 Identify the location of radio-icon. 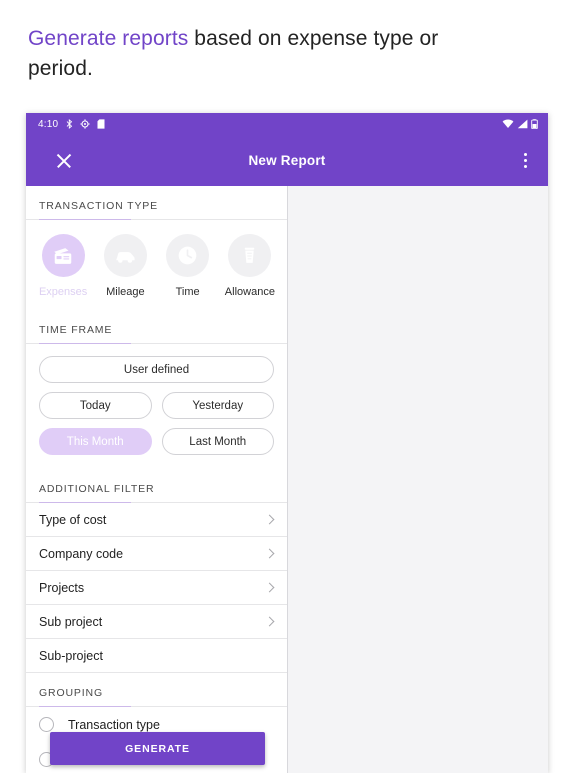
(46, 724).